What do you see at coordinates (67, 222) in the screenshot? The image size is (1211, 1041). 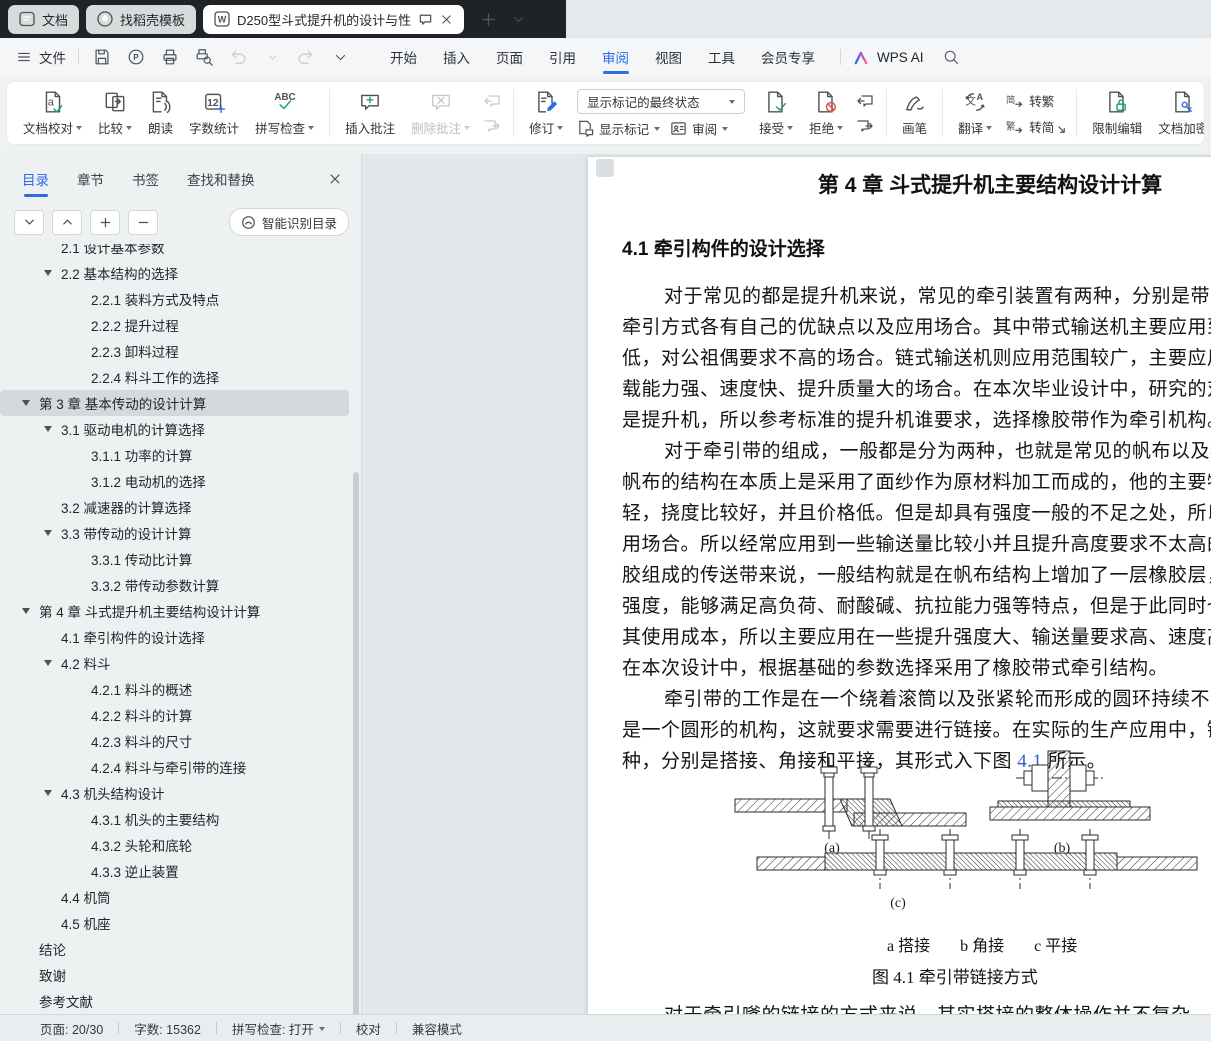 I see `toc-collapse-button` at bounding box center [67, 222].